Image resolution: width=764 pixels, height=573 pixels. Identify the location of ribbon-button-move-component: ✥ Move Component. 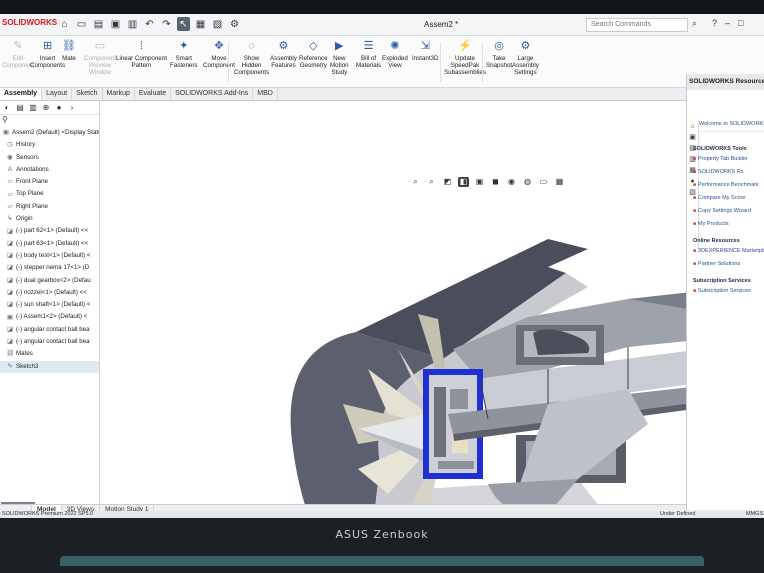
(219, 54).